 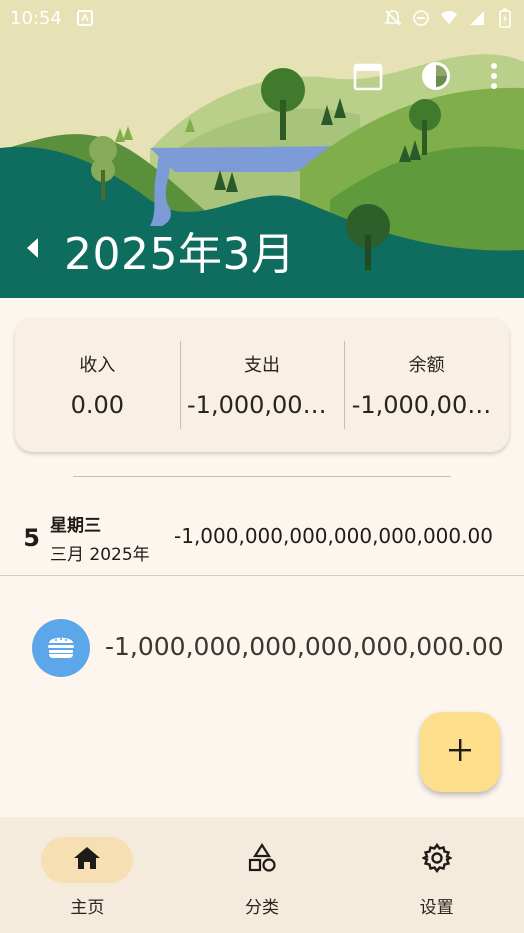 I want to click on transaction-item: -1,000,000,000,000,000,000.00, so click(x=262, y=648).